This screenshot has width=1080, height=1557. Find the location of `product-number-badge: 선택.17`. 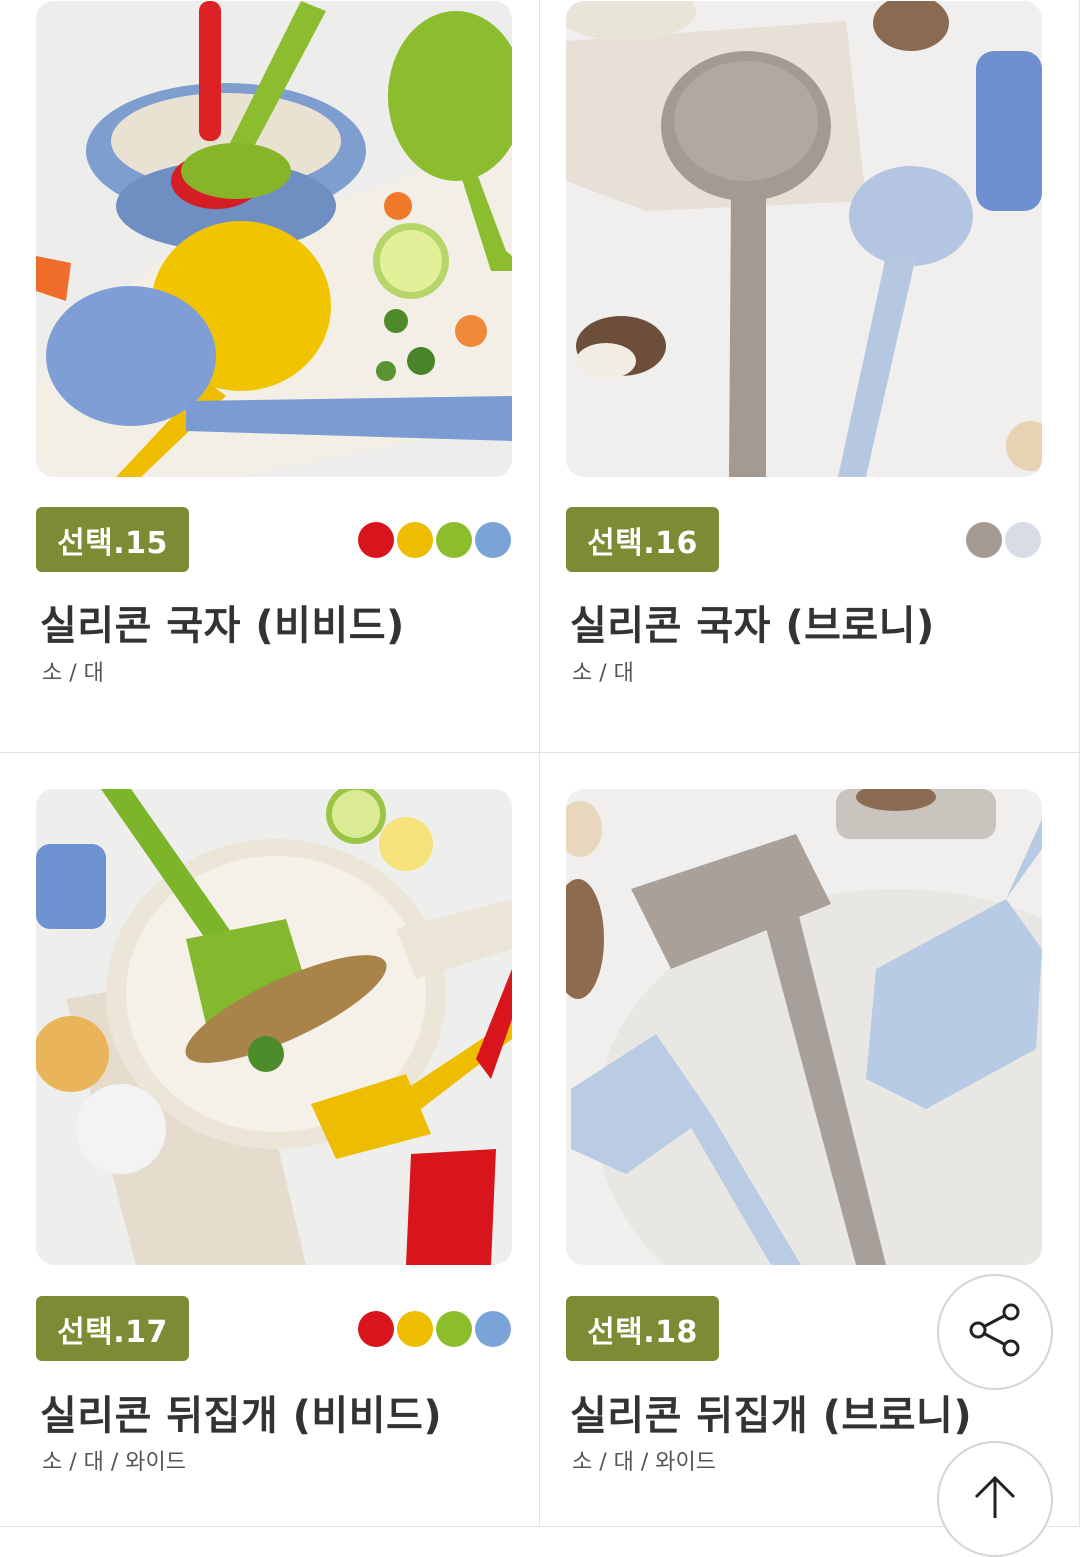

product-number-badge: 선택.17 is located at coordinates (112, 1328).